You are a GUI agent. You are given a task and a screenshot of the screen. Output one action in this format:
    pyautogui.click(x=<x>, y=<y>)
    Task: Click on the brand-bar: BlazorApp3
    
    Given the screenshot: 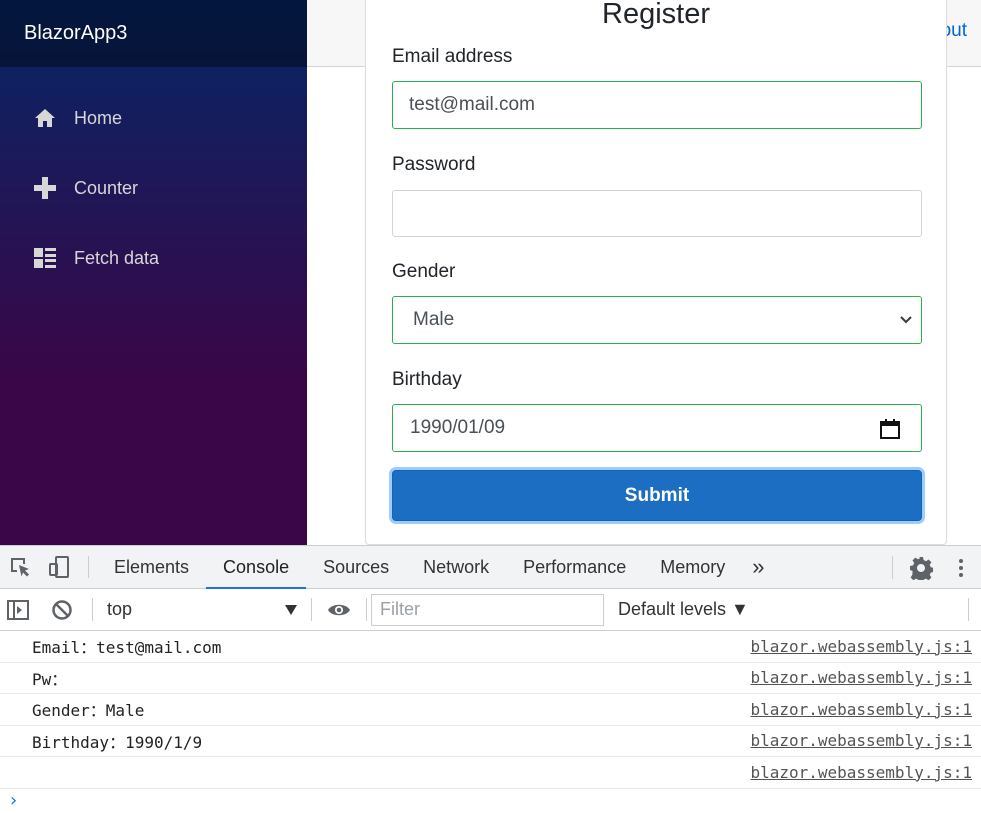 What is the action you would take?
    pyautogui.click(x=153, y=33)
    